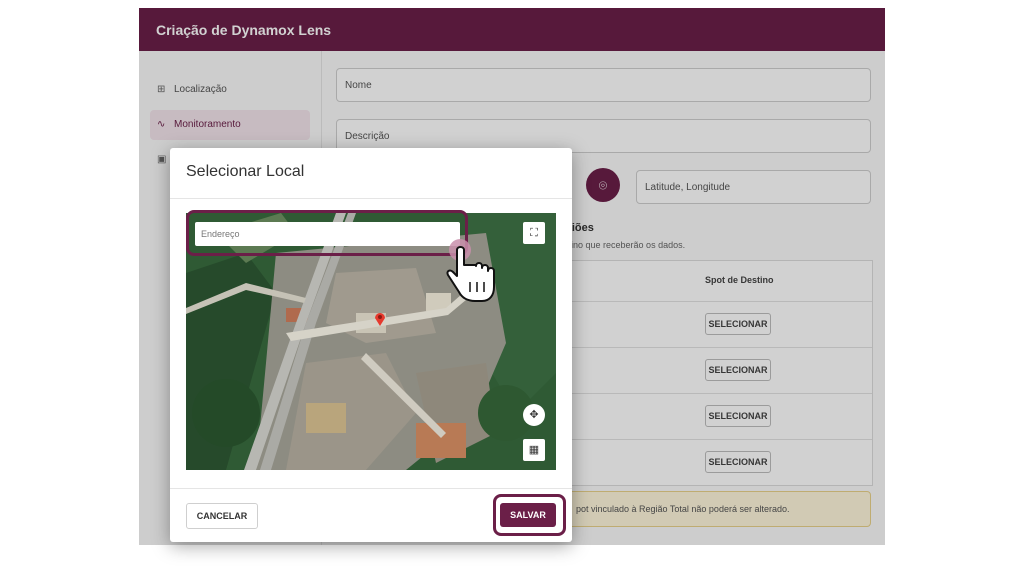  I want to click on hand-pointer-icon, so click(474, 271).